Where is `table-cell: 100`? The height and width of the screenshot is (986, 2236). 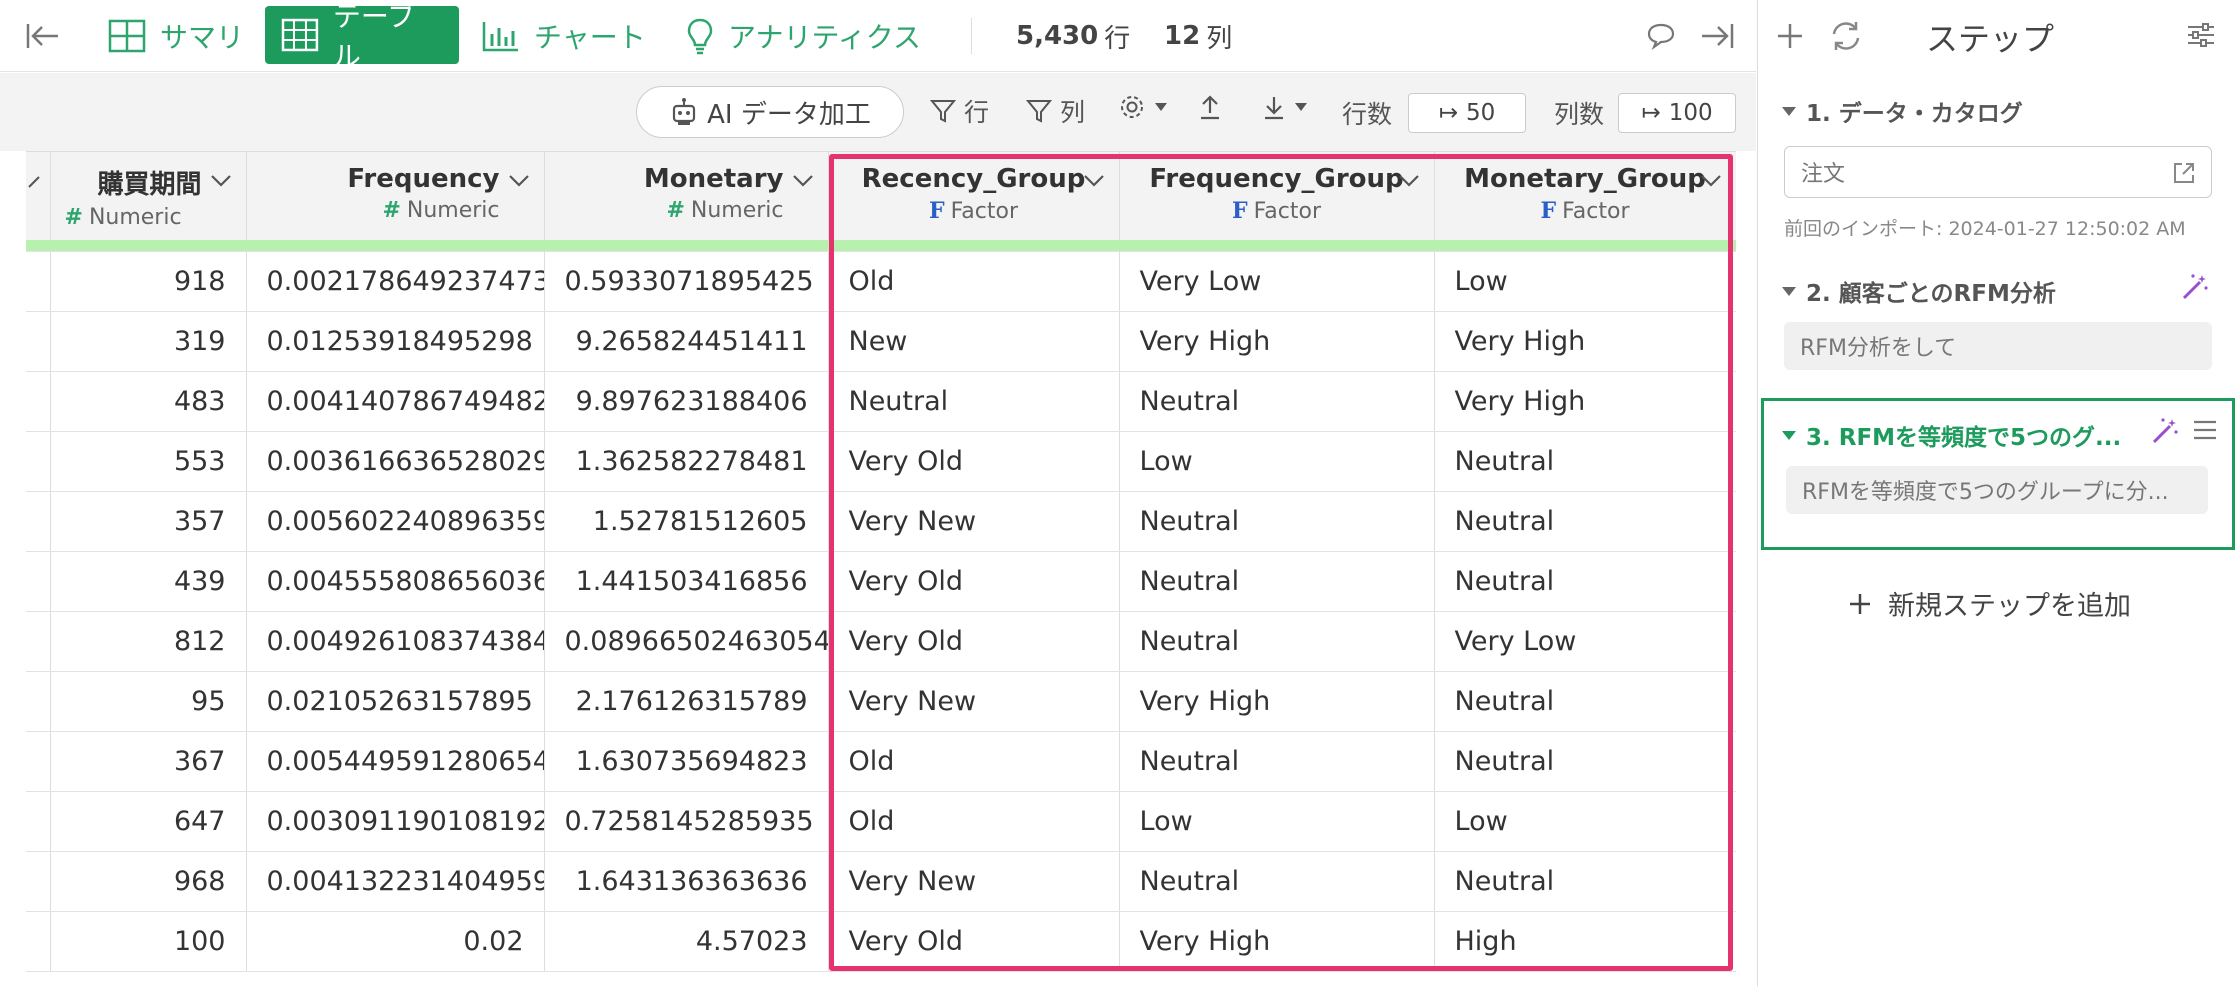 table-cell: 100 is located at coordinates (148, 941).